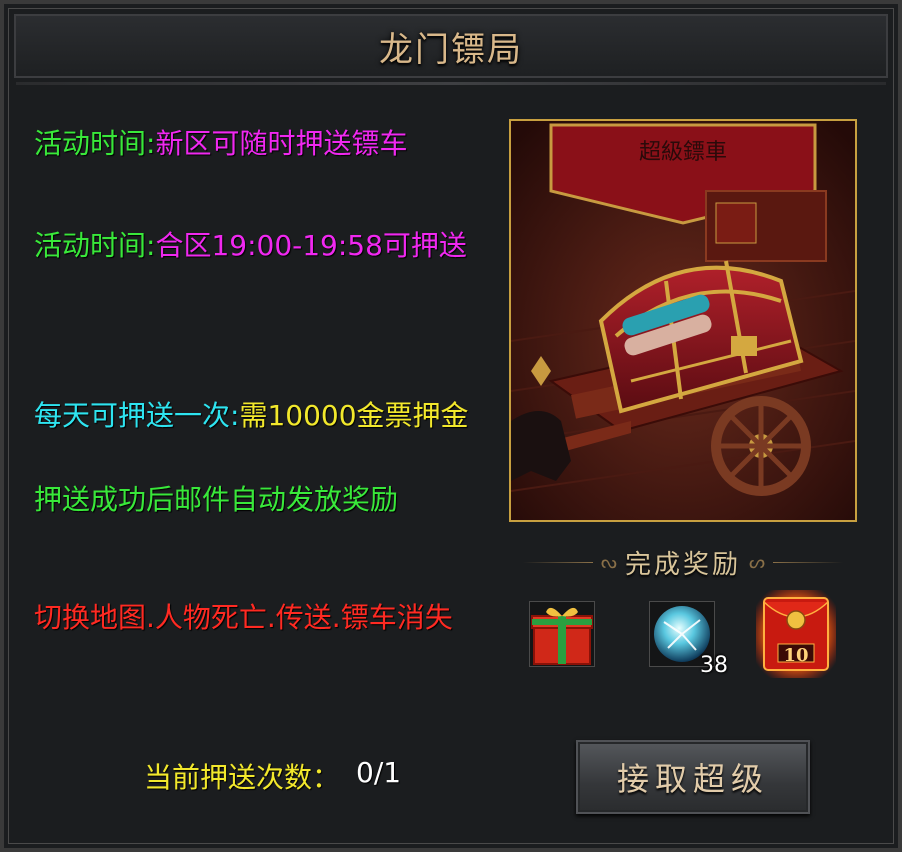 The height and width of the screenshot is (852, 902). Describe the element at coordinates (683, 152) in the screenshot. I see `banner-text: 超級鏢車` at that location.